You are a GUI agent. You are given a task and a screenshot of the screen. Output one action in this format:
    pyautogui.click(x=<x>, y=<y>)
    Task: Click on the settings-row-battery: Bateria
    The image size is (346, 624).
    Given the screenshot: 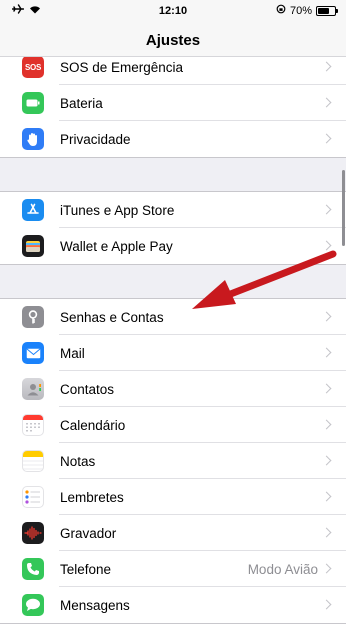 What is the action you would take?
    pyautogui.click(x=173, y=103)
    